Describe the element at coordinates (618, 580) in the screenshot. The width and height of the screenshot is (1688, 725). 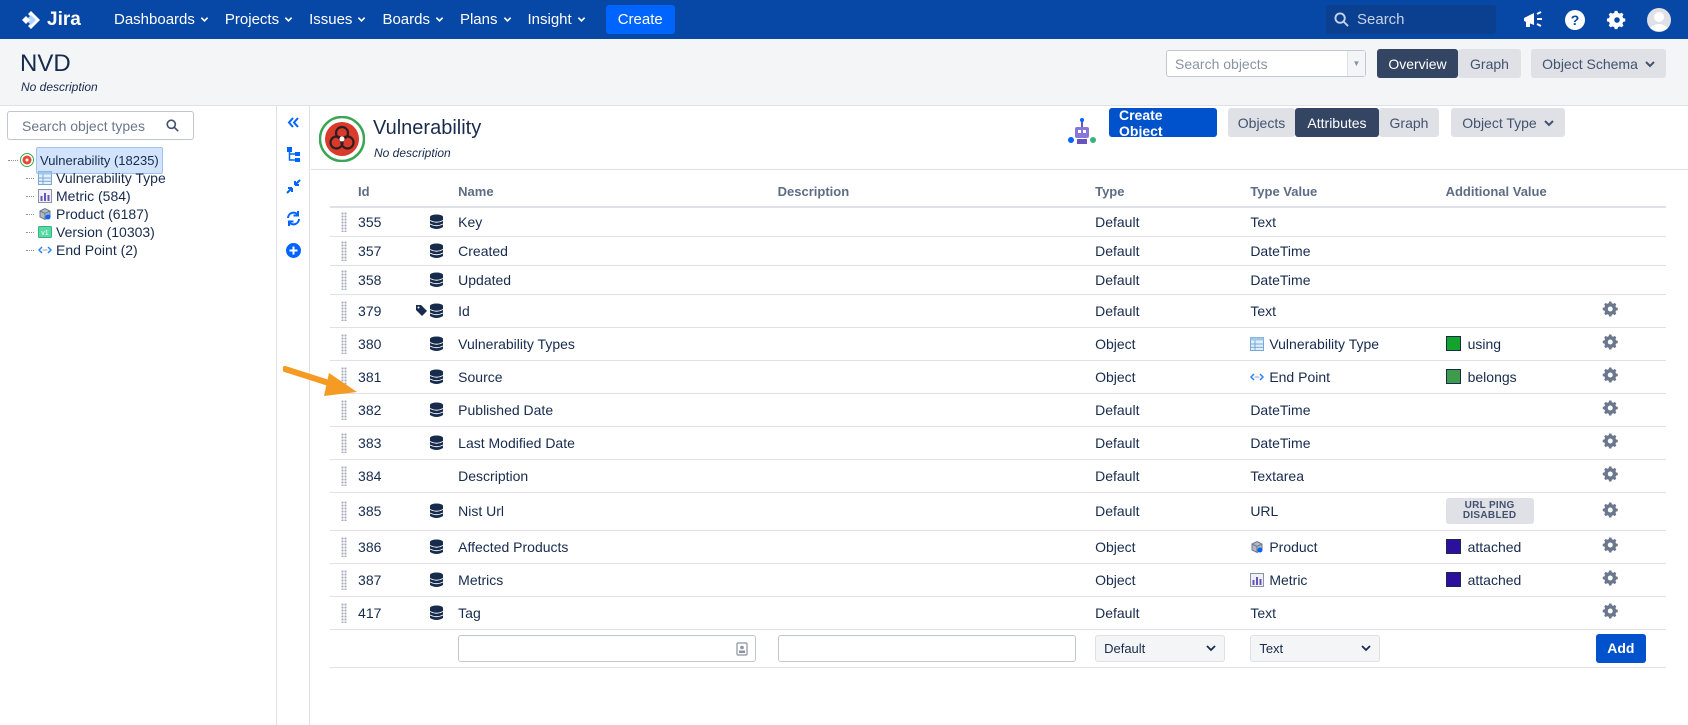
I see `attribute-name: Metrics` at that location.